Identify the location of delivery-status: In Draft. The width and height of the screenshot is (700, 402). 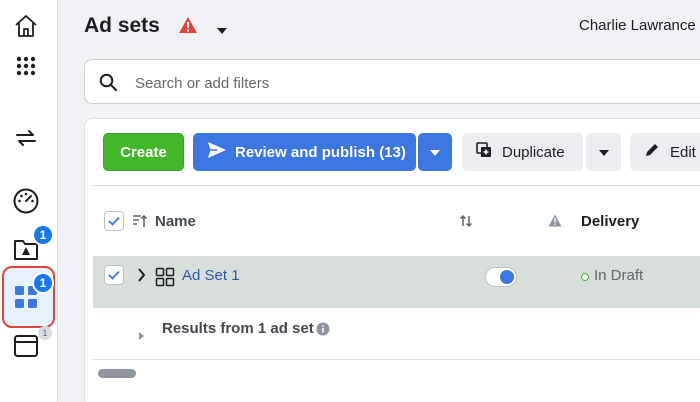
(619, 275).